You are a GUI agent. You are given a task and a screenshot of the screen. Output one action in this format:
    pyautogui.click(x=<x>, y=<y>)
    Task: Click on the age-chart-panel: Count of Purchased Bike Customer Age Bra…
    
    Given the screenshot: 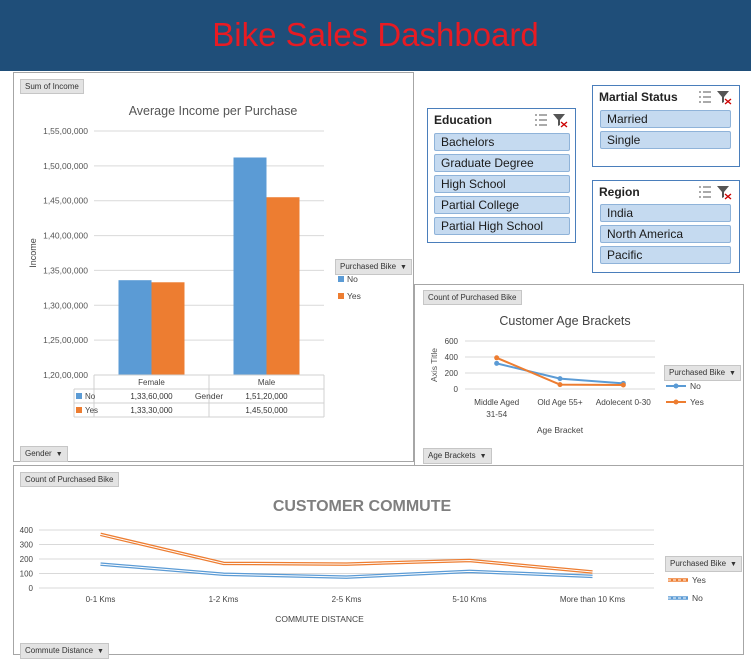 What is the action you would take?
    pyautogui.click(x=579, y=375)
    